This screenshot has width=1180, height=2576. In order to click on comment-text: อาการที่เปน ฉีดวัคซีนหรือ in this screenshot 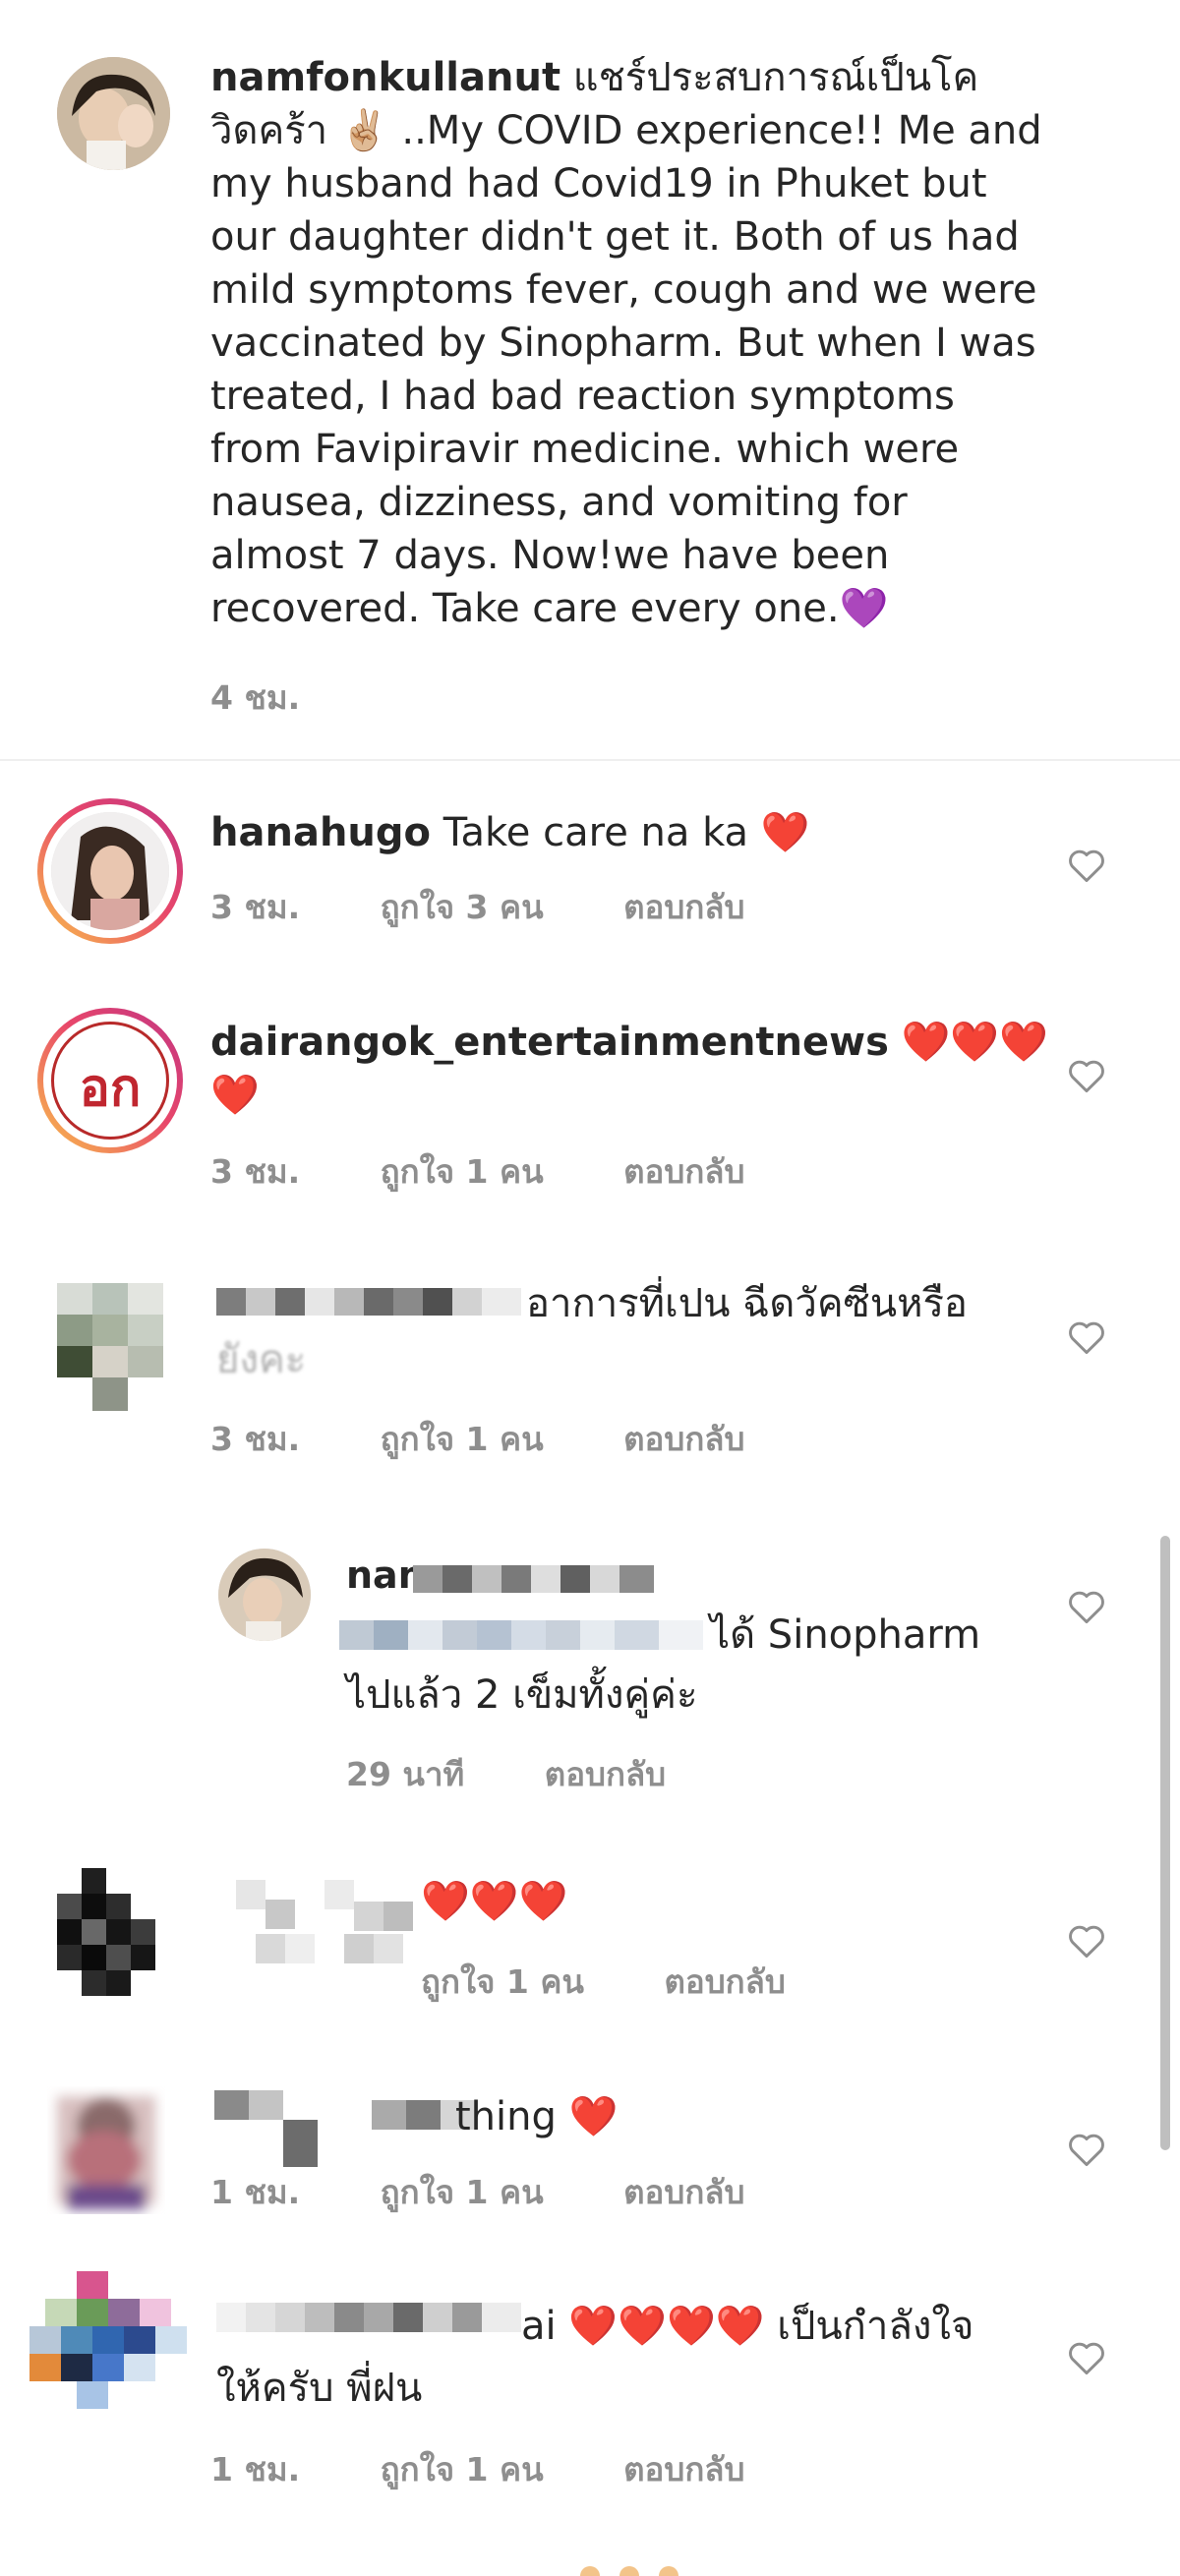, I will do `click(747, 1303)`.